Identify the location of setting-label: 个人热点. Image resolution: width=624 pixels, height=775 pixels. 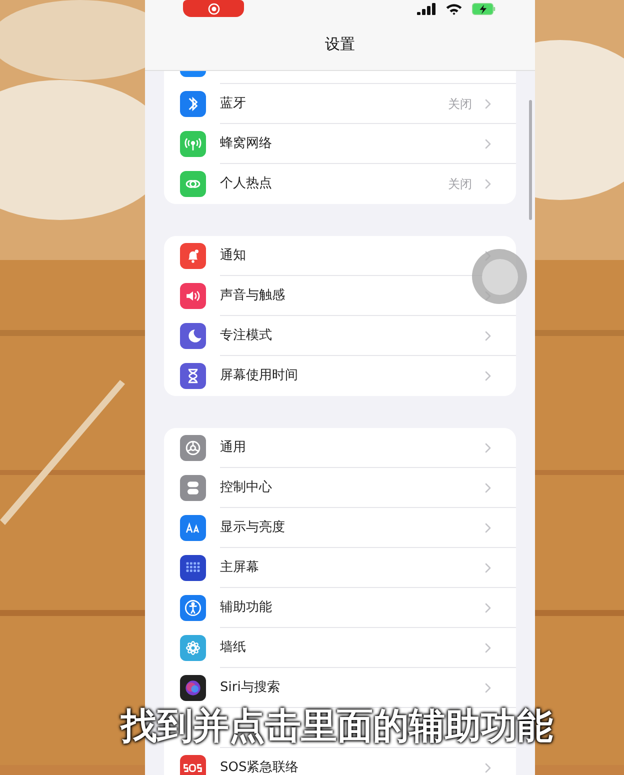
(246, 184).